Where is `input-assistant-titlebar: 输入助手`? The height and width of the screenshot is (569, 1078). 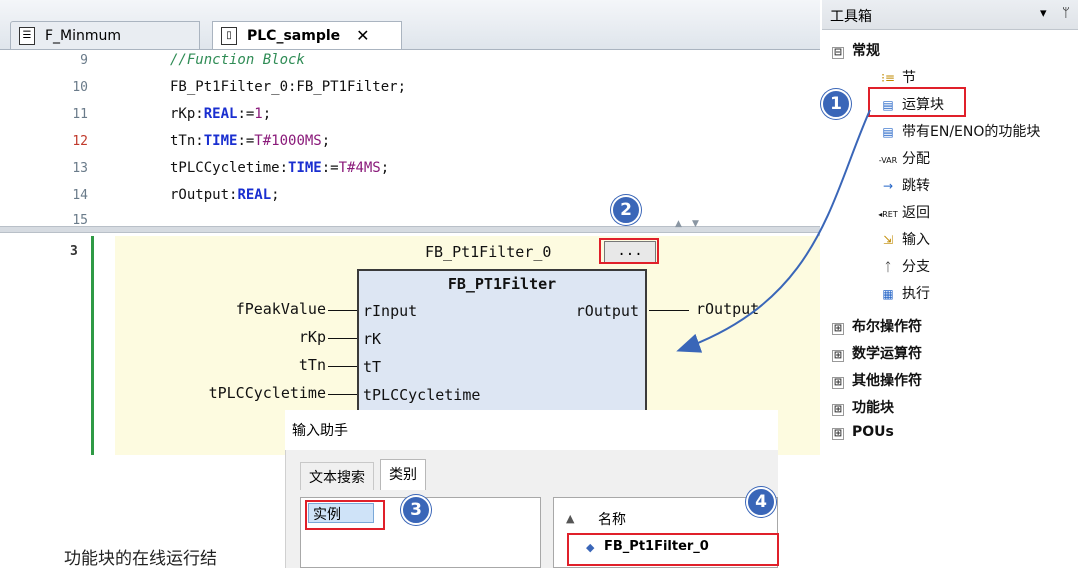 input-assistant-titlebar: 输入助手 is located at coordinates (531, 430).